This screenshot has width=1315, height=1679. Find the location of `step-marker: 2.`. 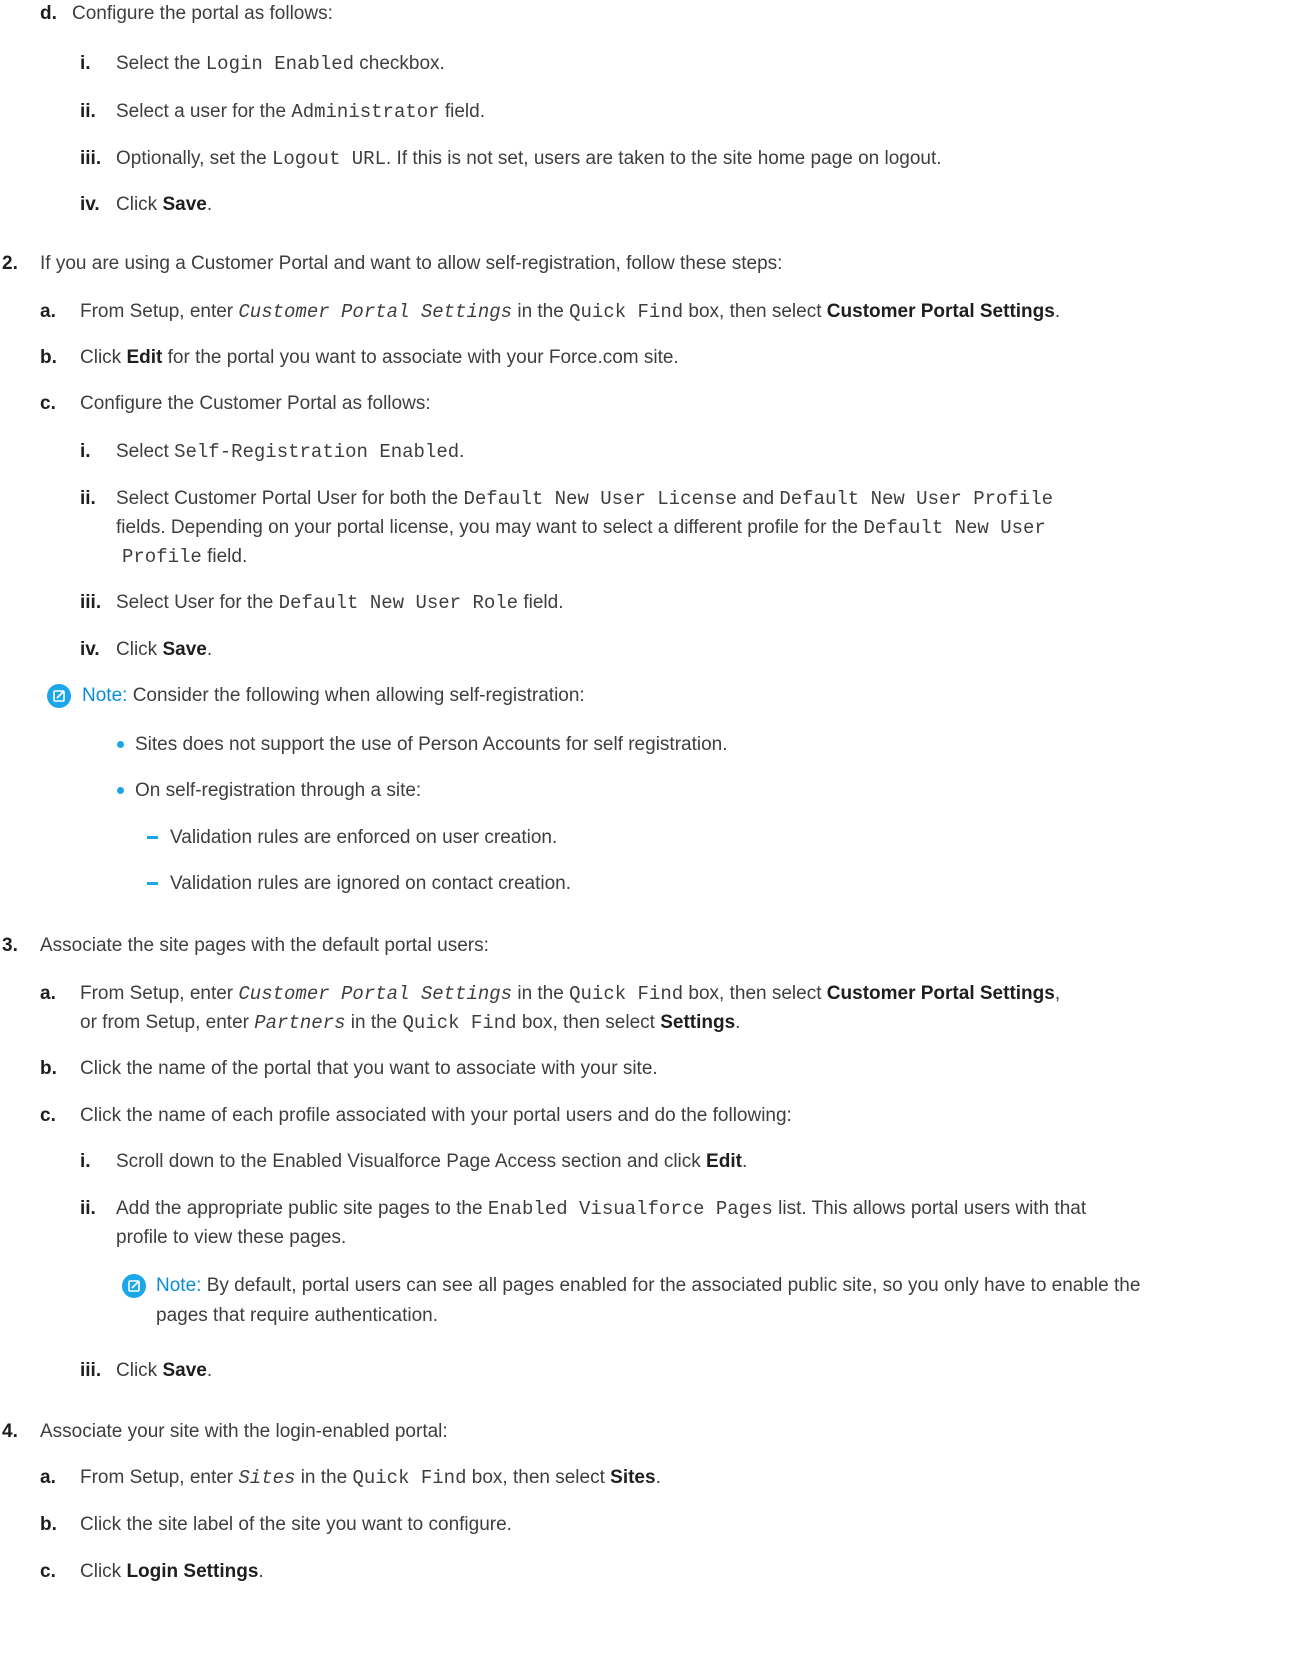

step-marker: 2. is located at coordinates (10, 263).